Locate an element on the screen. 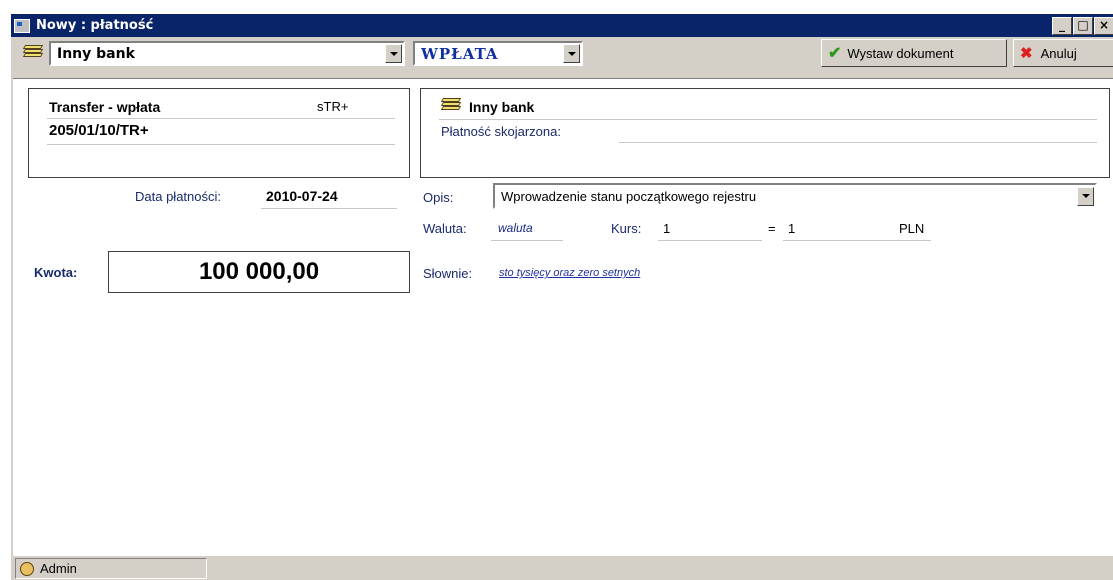 The width and height of the screenshot is (1113, 580). date-field: 2010-07-24 is located at coordinates (302, 196).